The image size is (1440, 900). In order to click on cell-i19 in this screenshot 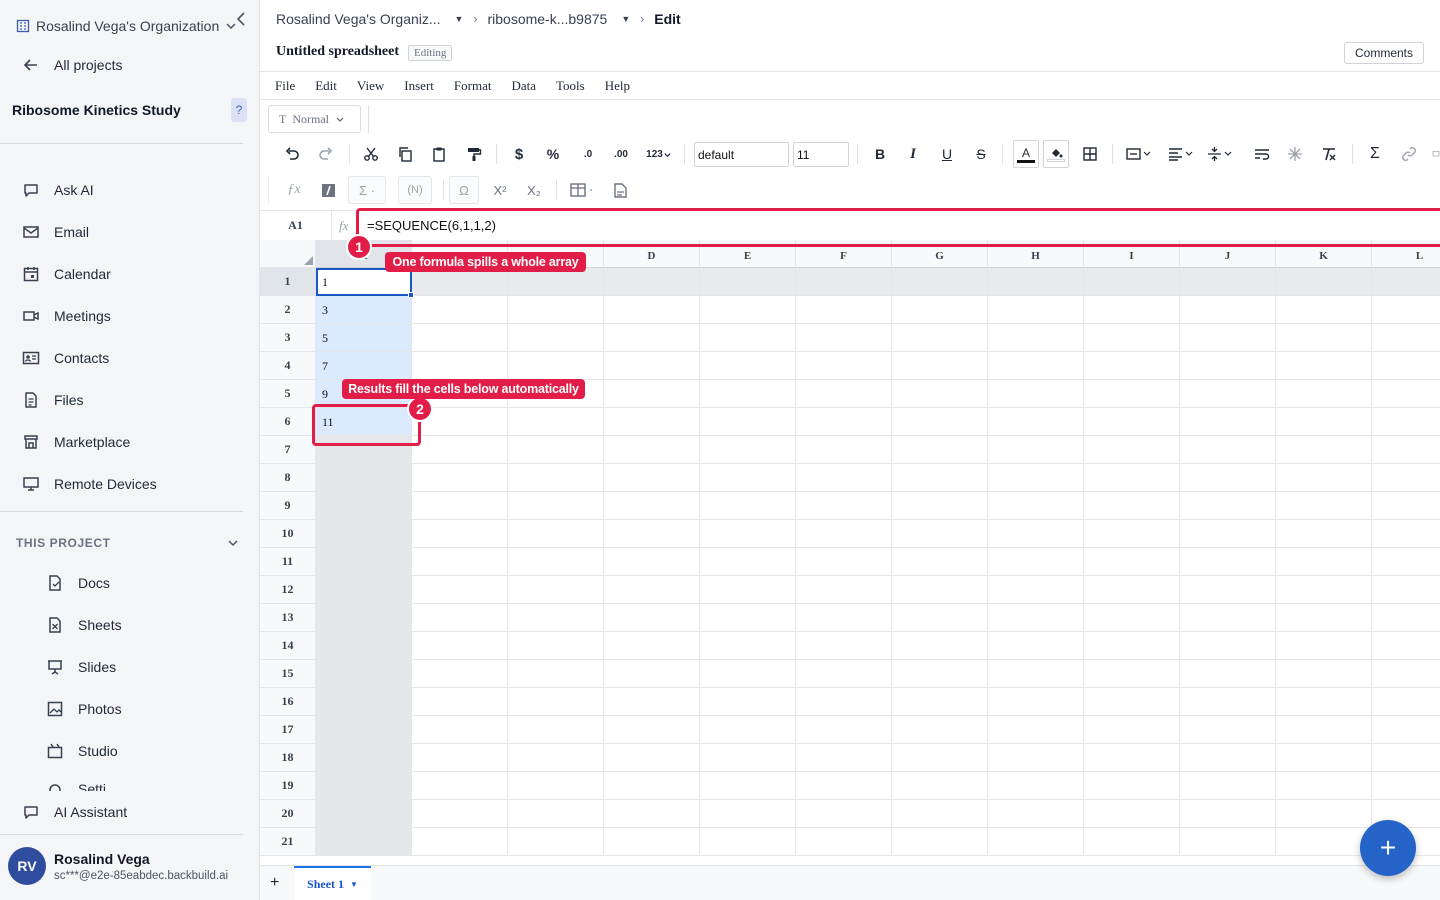, I will do `click(1132, 786)`.